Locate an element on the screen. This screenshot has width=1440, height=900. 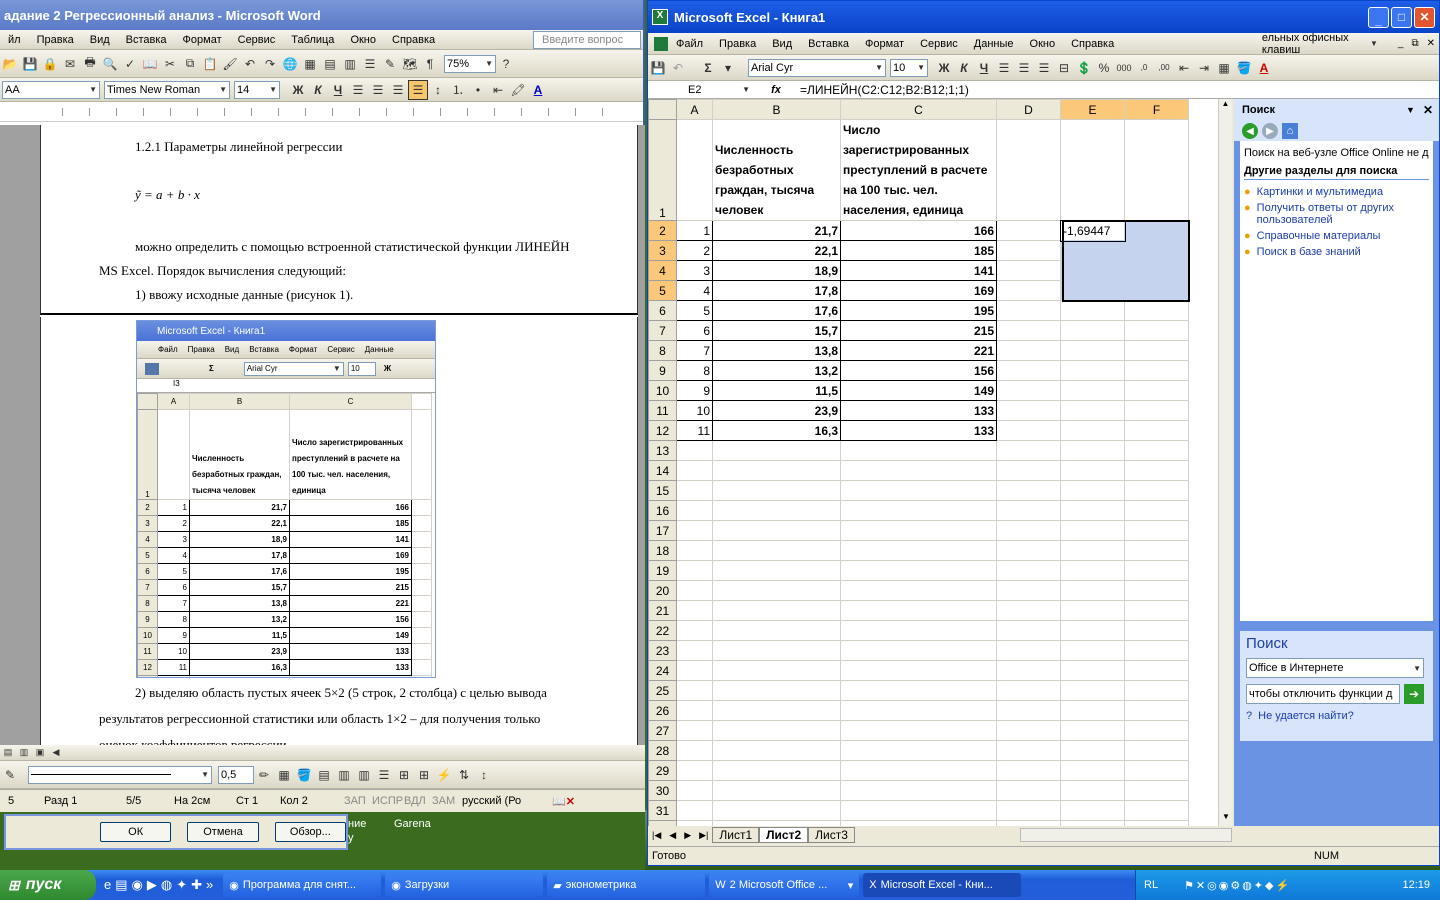
task-pane-menu-icon: ▼ is located at coordinates (1410, 110).